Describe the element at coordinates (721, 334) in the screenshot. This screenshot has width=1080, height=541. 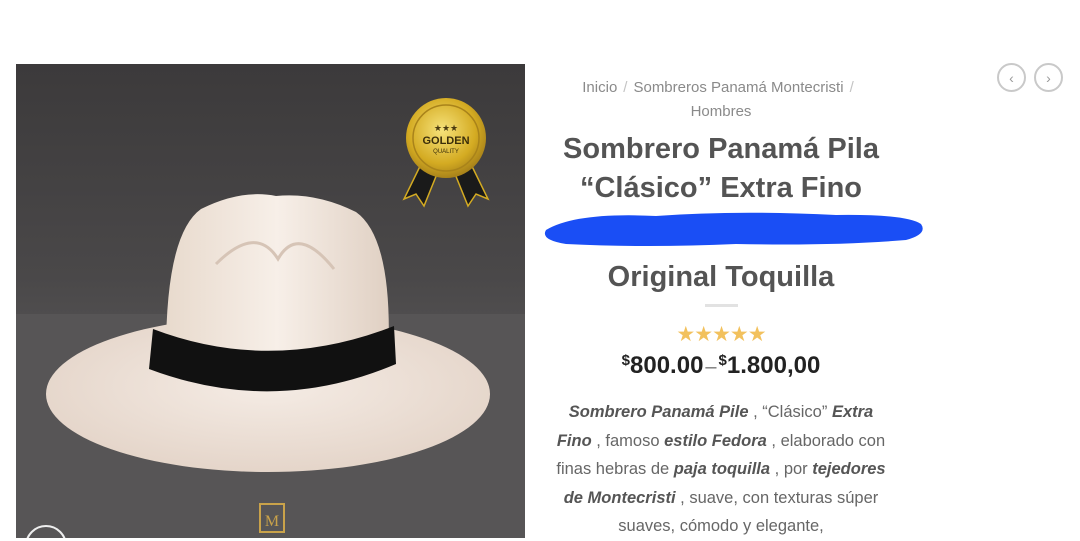
I see `rating-stars: ★★★★★` at that location.